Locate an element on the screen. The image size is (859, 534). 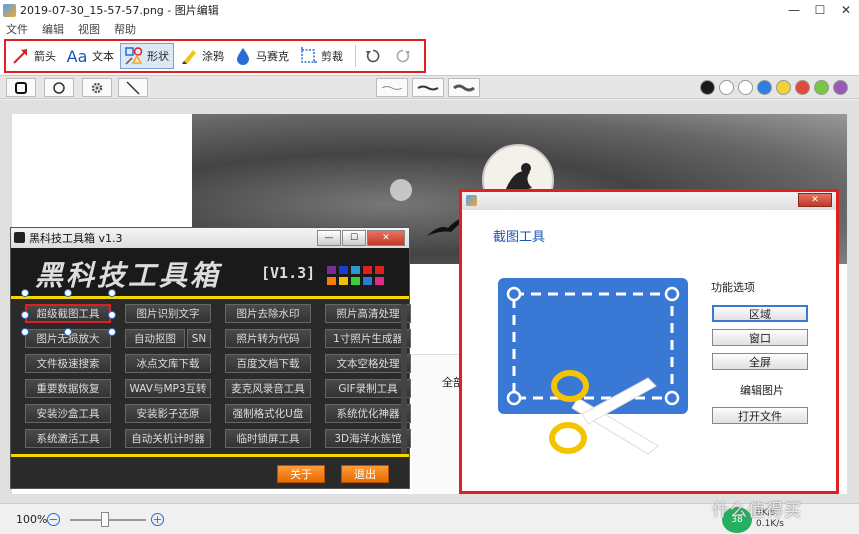
tool-shape-label: 形状 is located at coordinates (158, 56).